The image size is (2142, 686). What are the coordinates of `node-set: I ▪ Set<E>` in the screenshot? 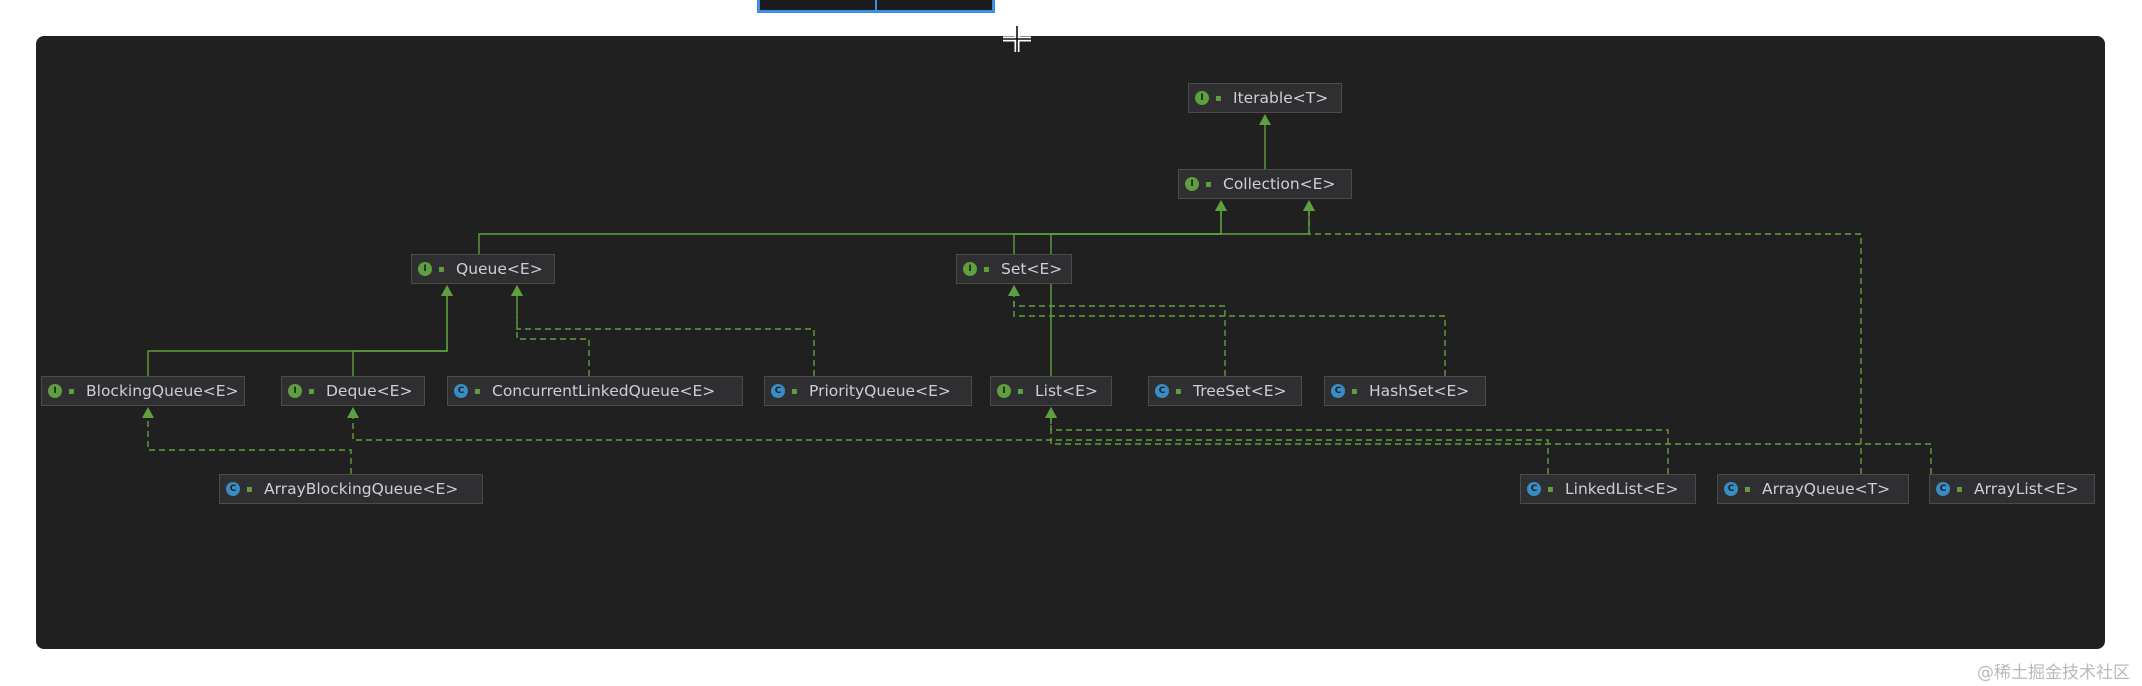 It's located at (1014, 269).